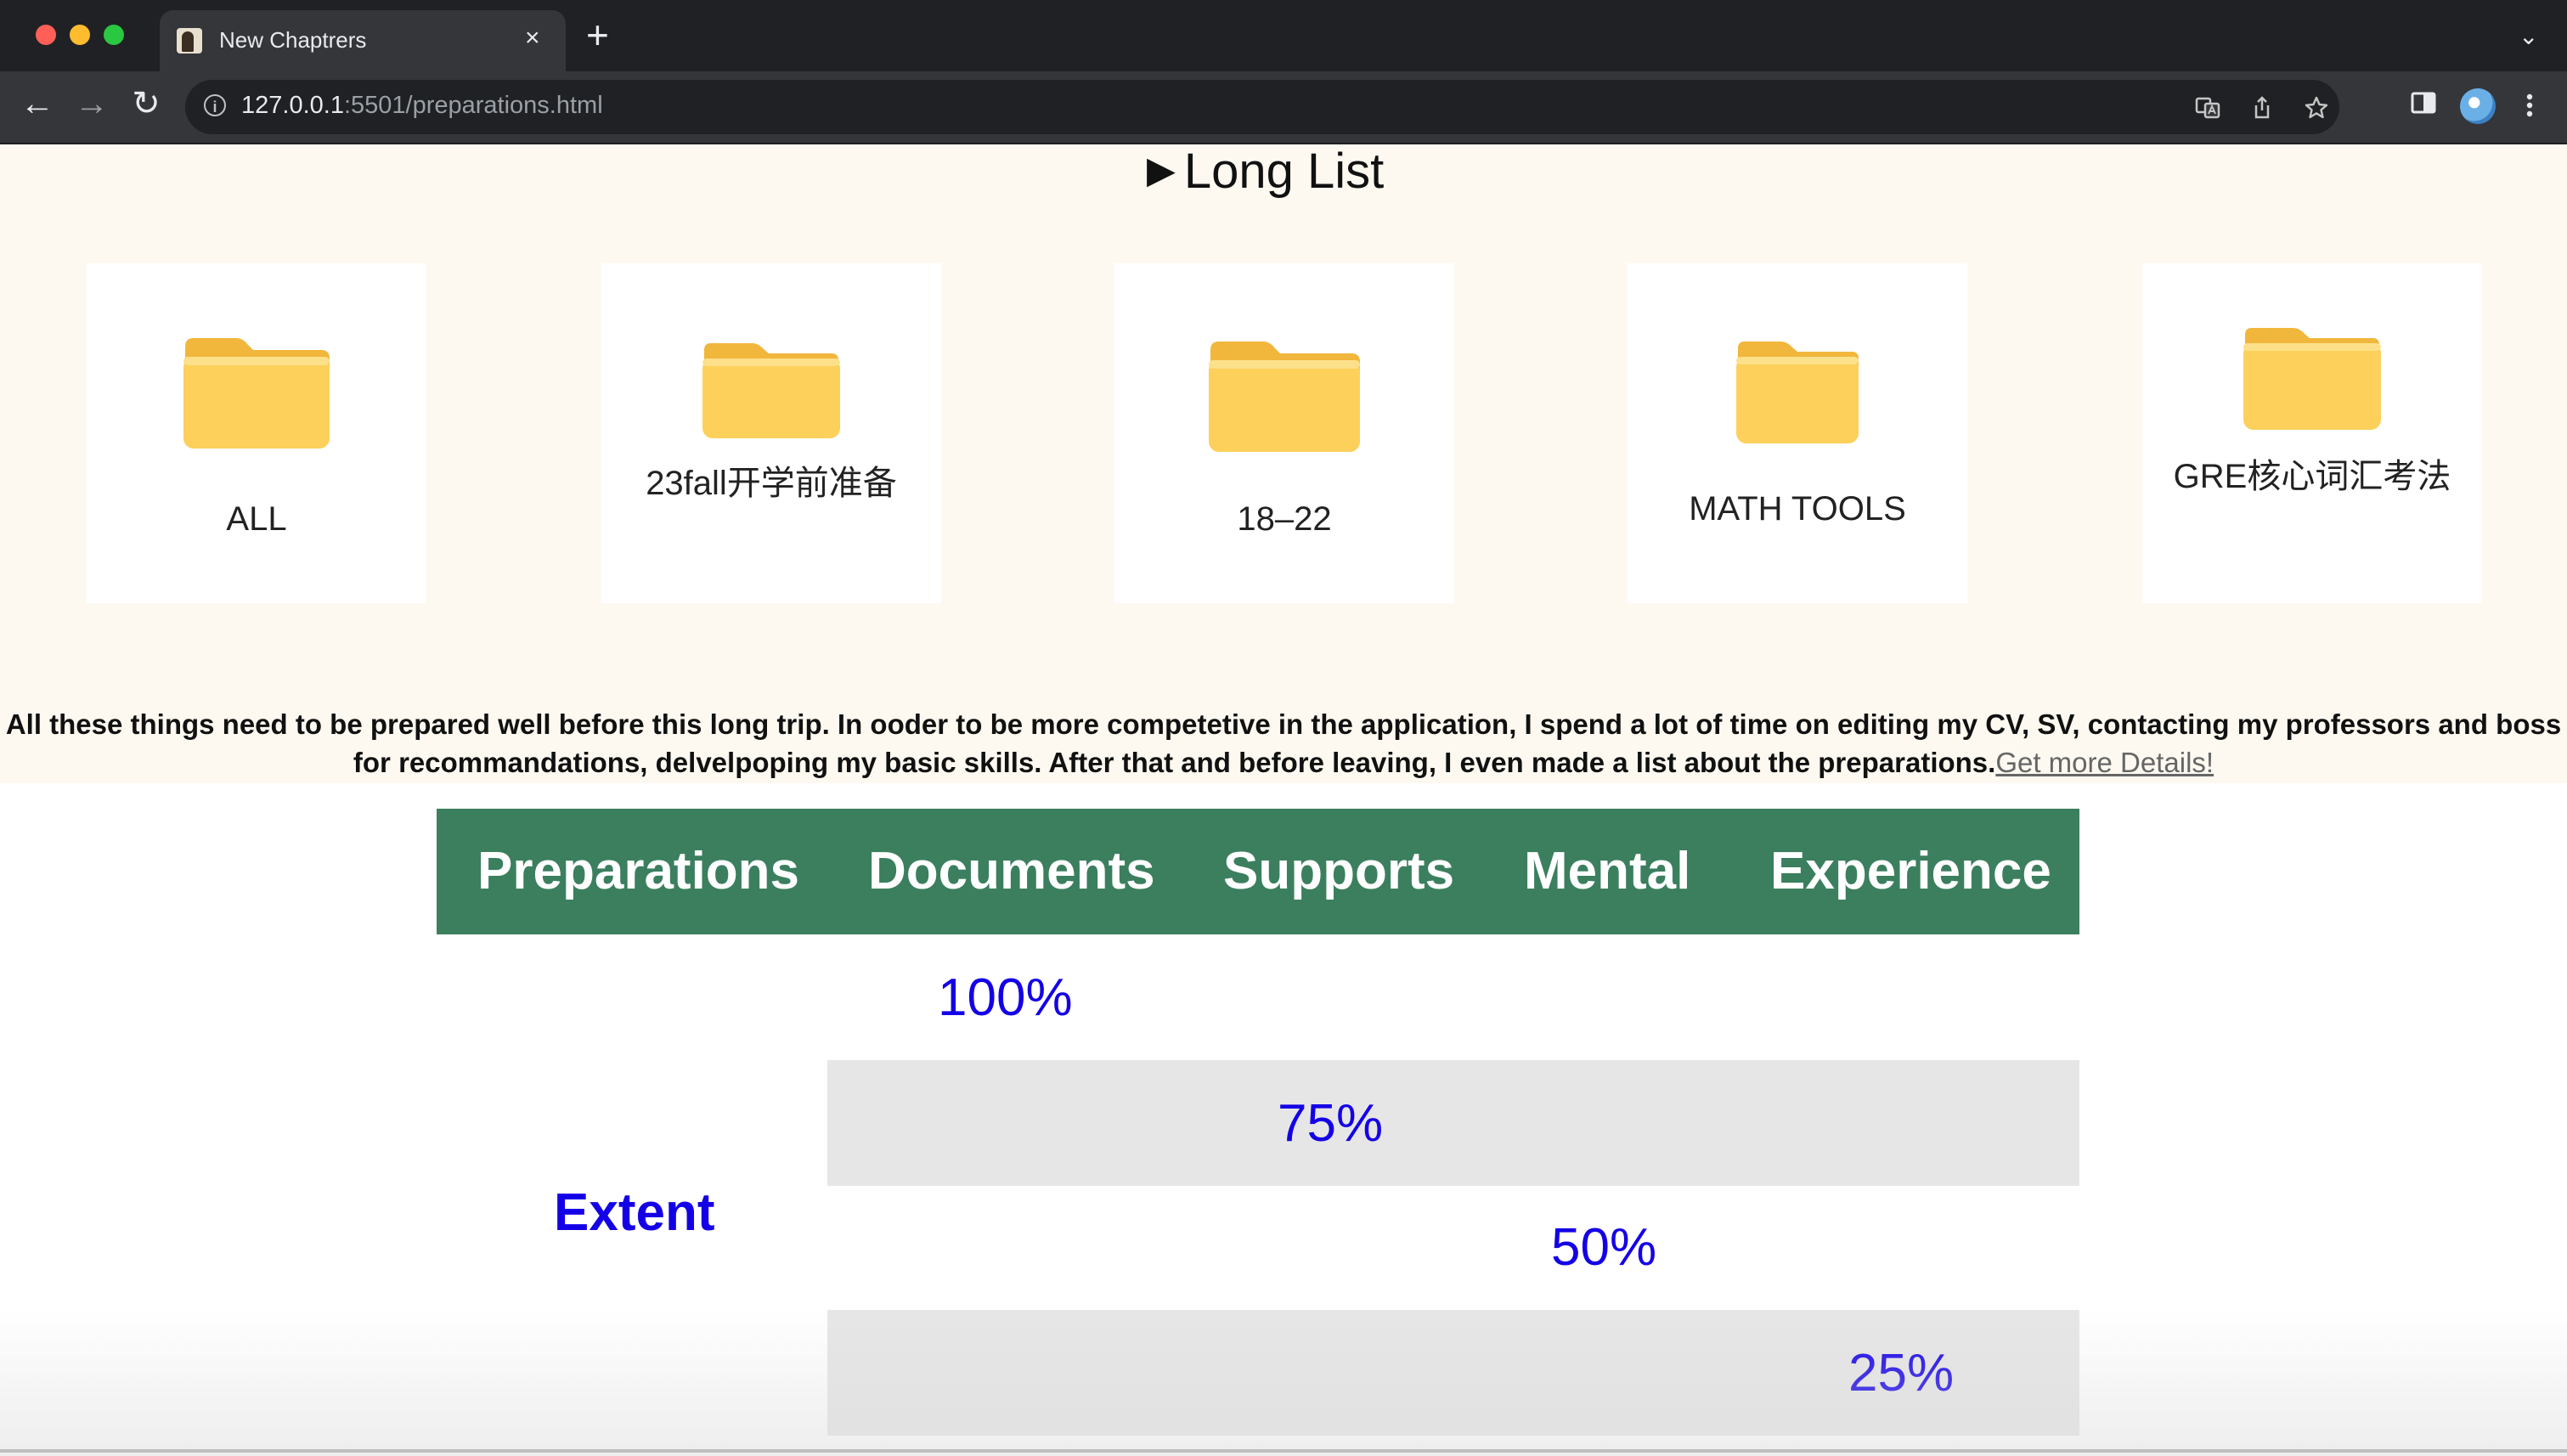 The width and height of the screenshot is (2567, 1456). I want to click on url-text: 127.0.0.1:5501/preparations.html, so click(422, 106).